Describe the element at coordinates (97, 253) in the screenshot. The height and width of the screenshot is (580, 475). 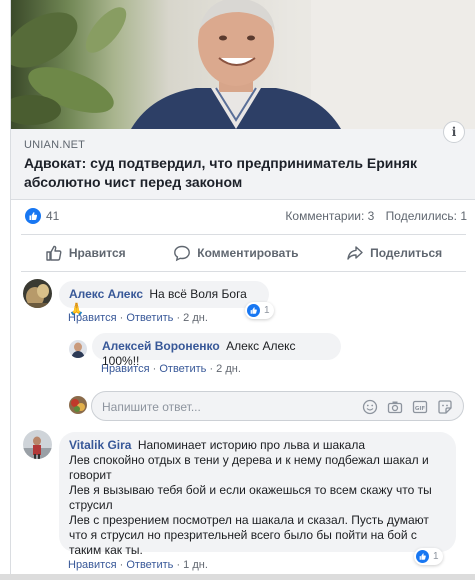
I see `like-button-label: Нравится` at that location.